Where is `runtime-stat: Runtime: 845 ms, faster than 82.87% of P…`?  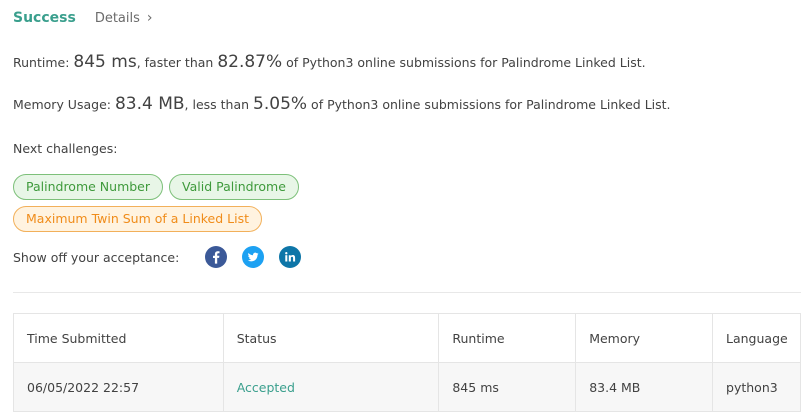 runtime-stat: Runtime: 845 ms, faster than 82.87% of P… is located at coordinates (329, 62).